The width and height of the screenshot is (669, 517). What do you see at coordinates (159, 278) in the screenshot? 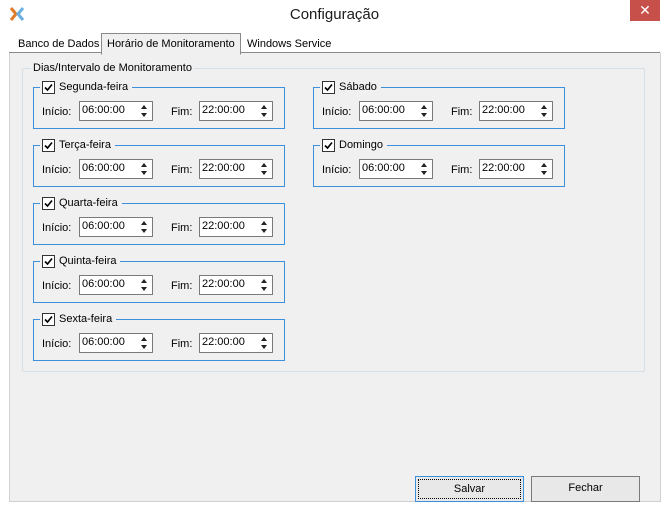
I see `day-box-3: Quinta-feira Início: 06:00:00 Fim: 22:00:00` at bounding box center [159, 278].